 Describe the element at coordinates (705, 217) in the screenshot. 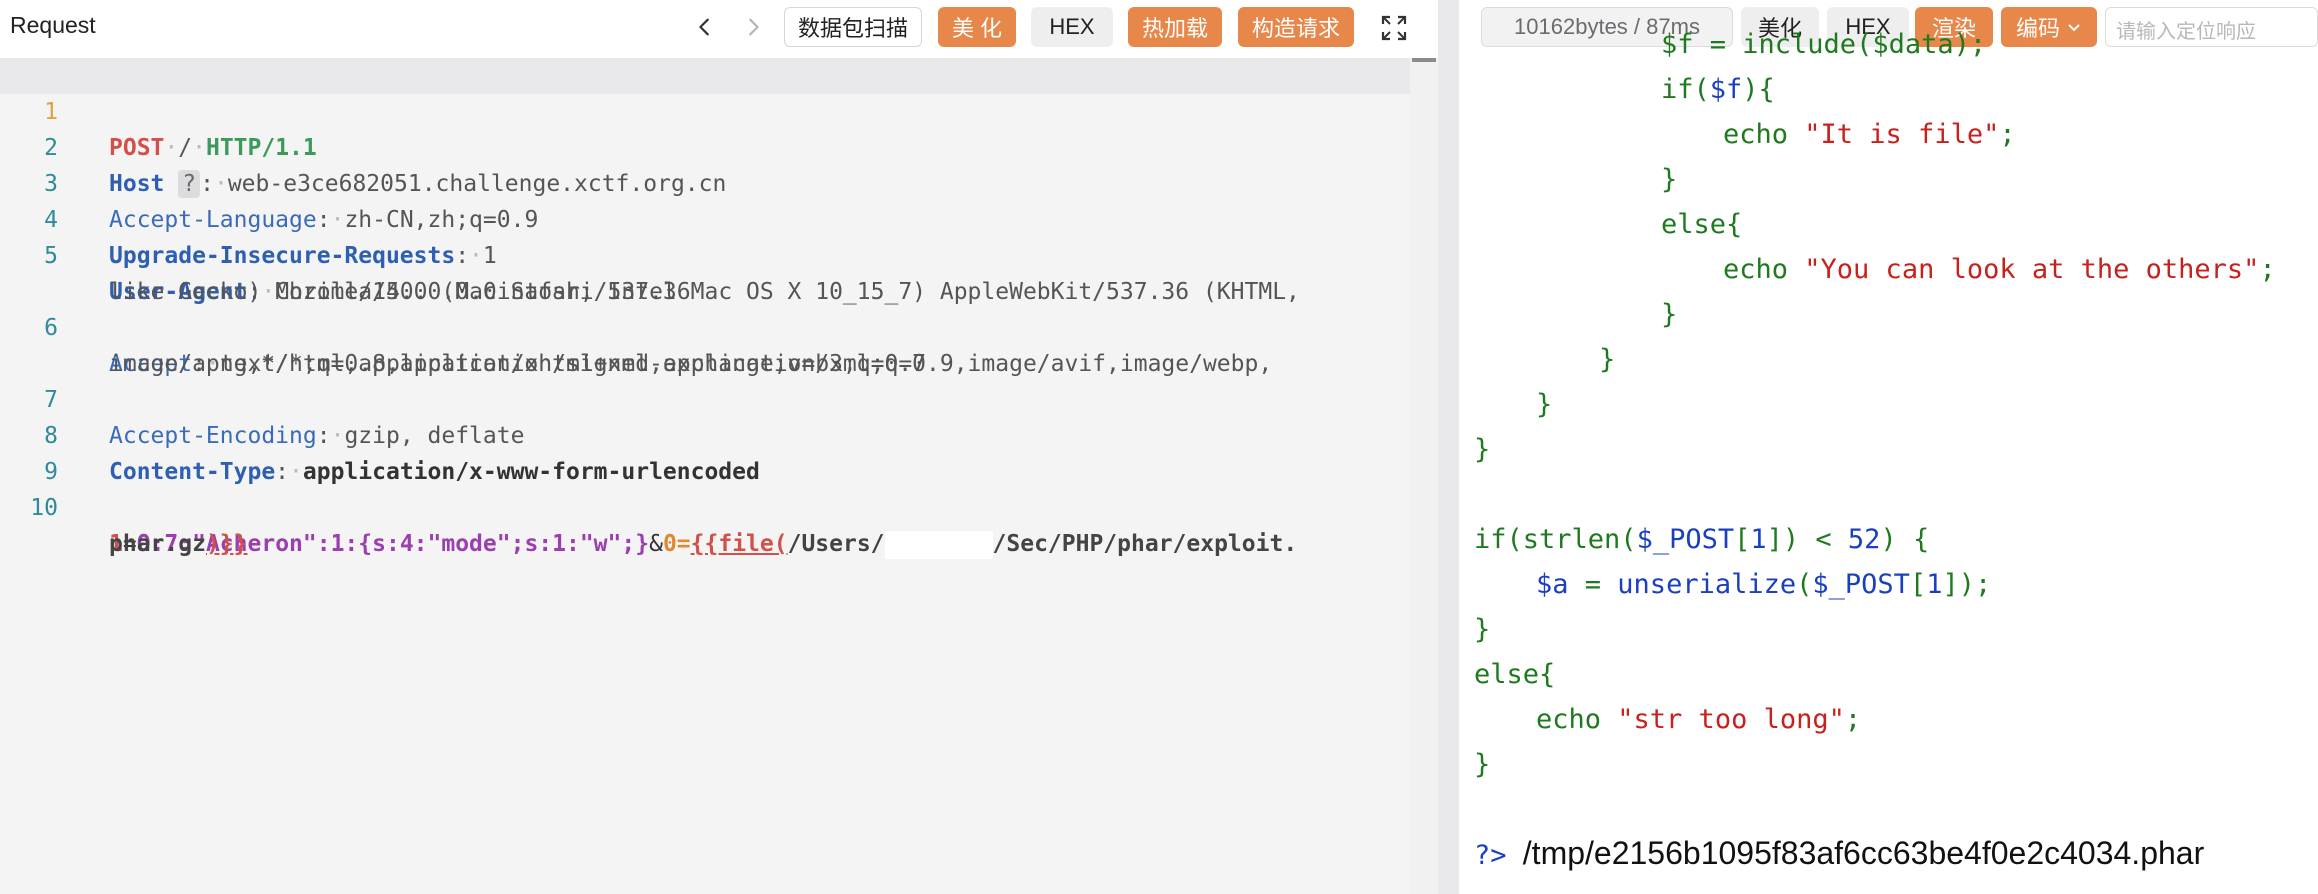

I see `header-line-upgrade: 4 Upgrade-Insecure-Requests:·1` at that location.